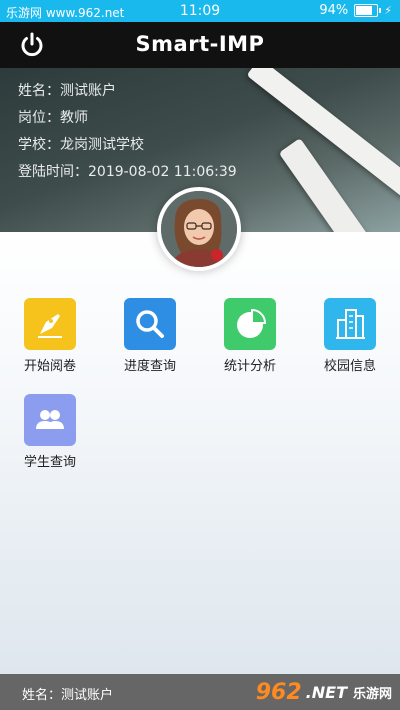 The width and height of the screenshot is (400, 710). I want to click on menu-label: 学生查询, so click(49, 462).